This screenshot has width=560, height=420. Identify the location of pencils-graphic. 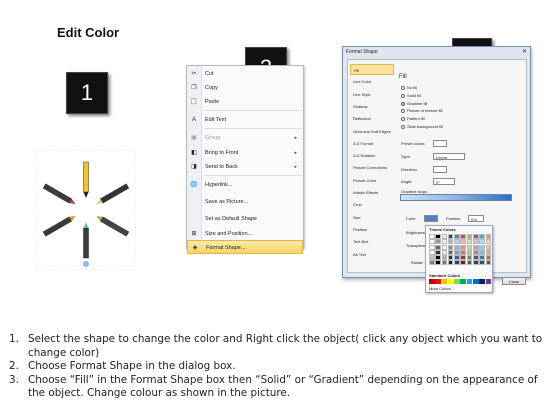
(86, 210).